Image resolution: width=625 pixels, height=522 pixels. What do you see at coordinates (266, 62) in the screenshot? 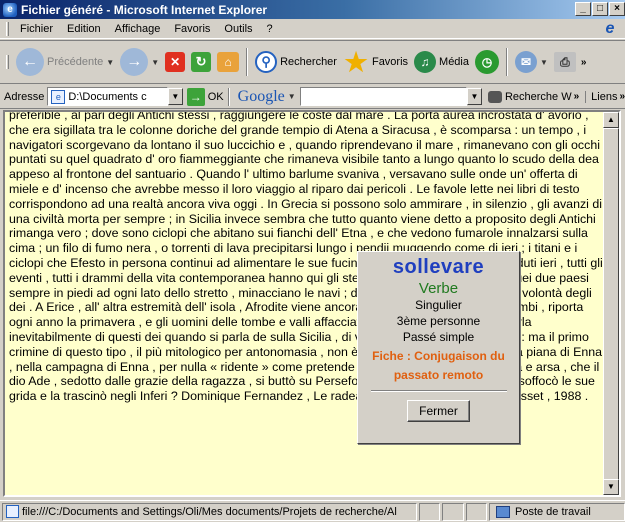
I see `search-icon: ⚲` at bounding box center [266, 62].